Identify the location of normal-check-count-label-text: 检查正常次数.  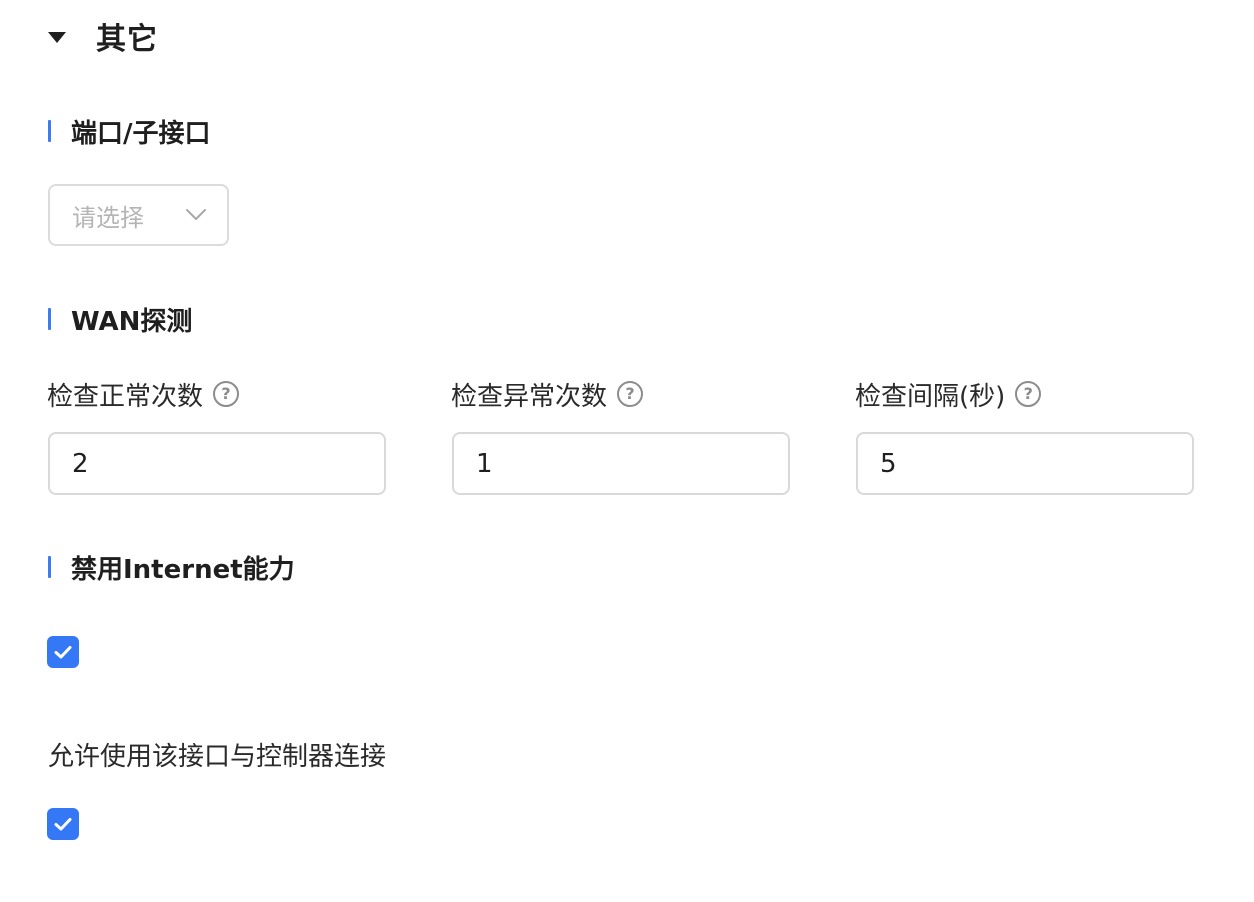
(125, 396).